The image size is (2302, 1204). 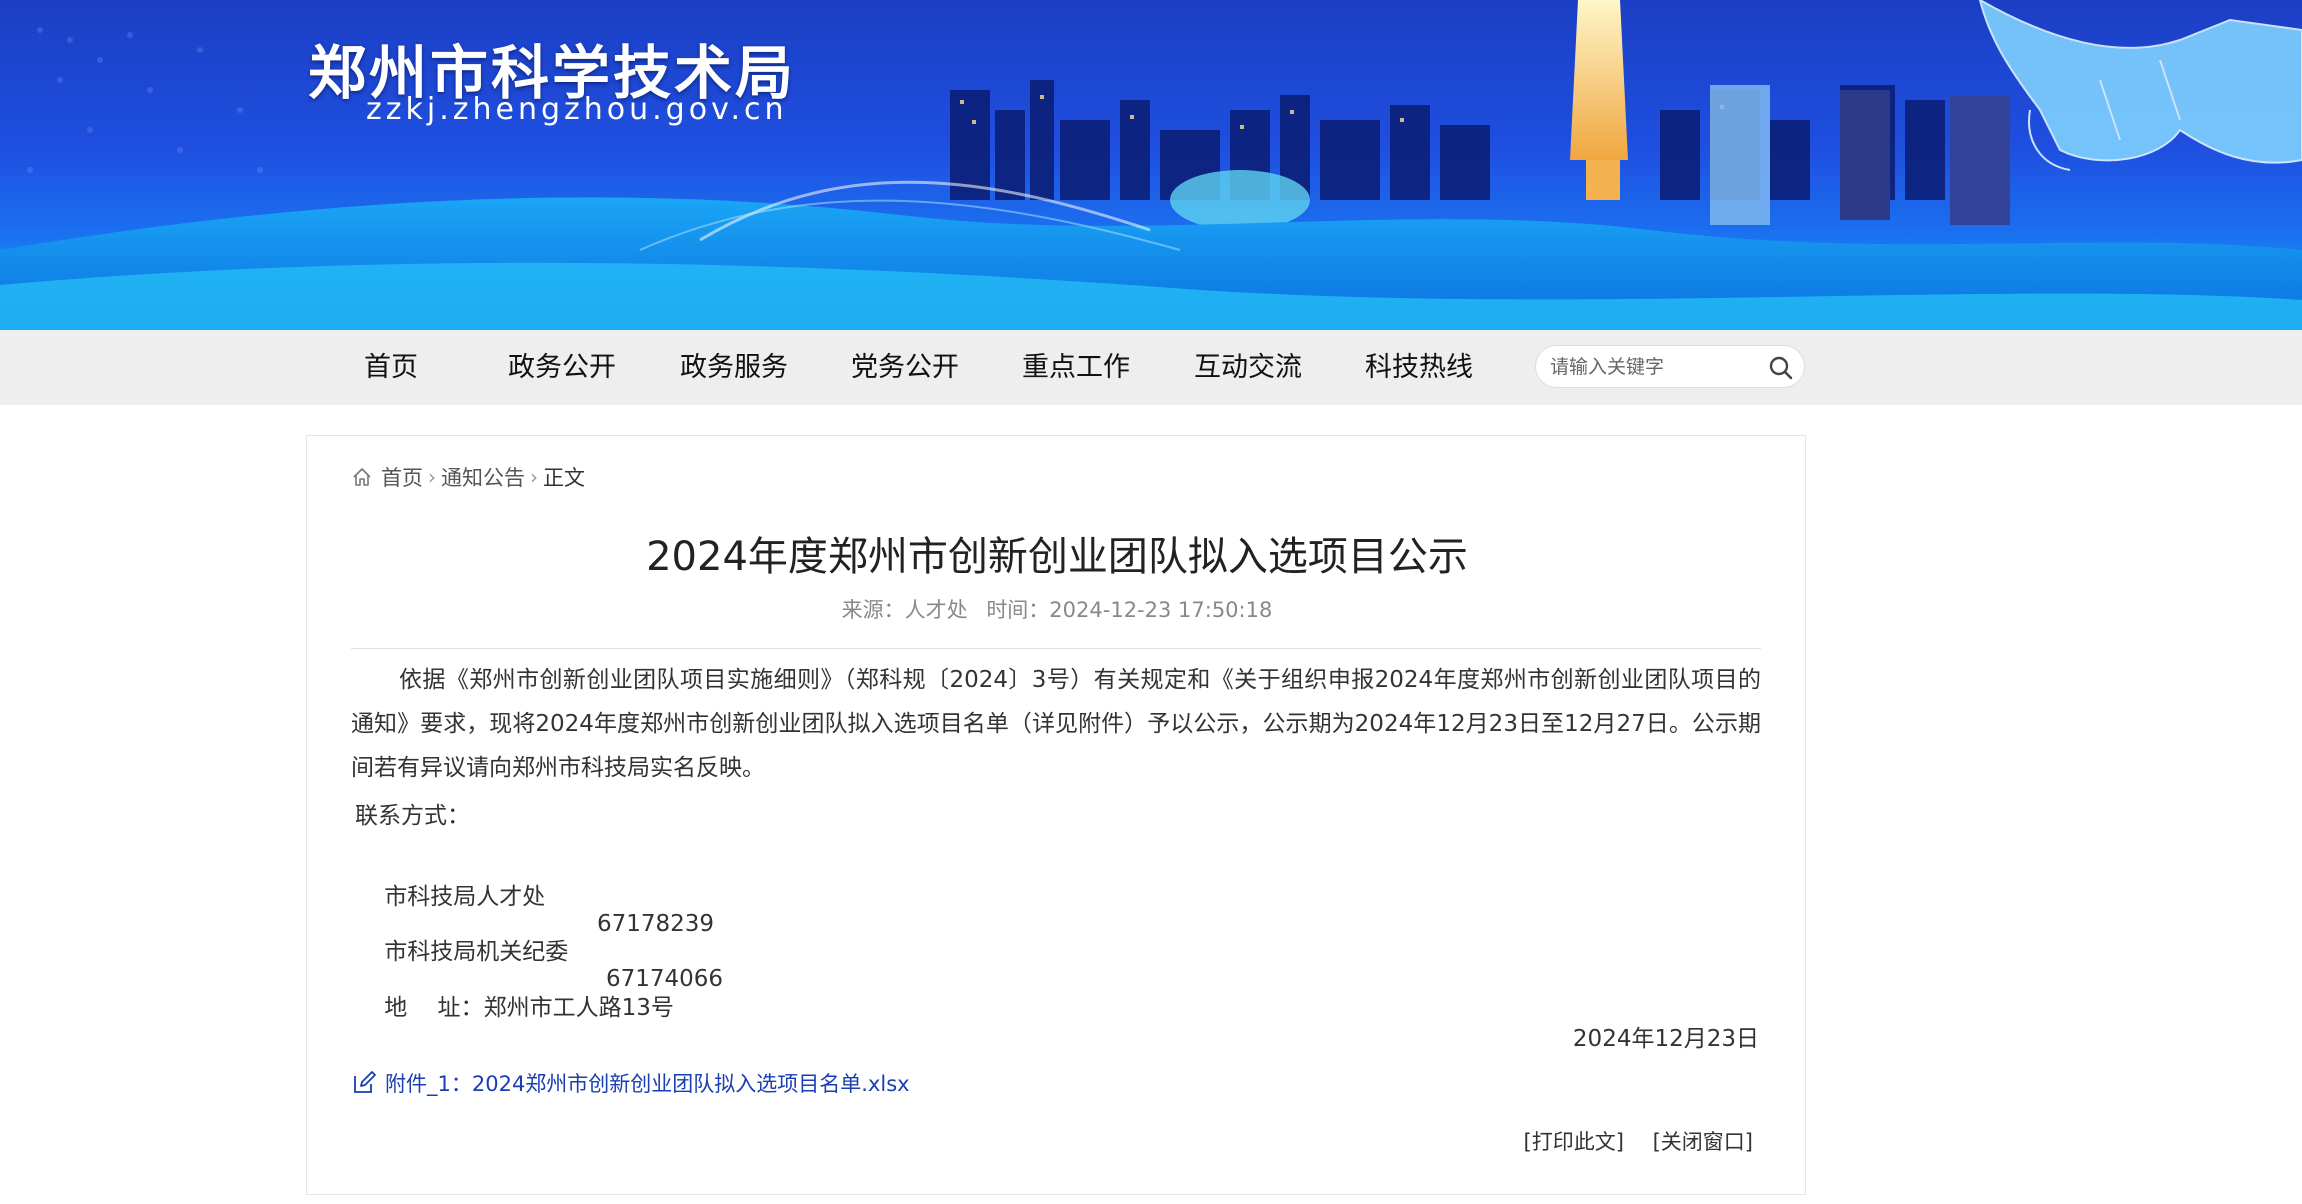 I want to click on search-icon, so click(x=1781, y=368).